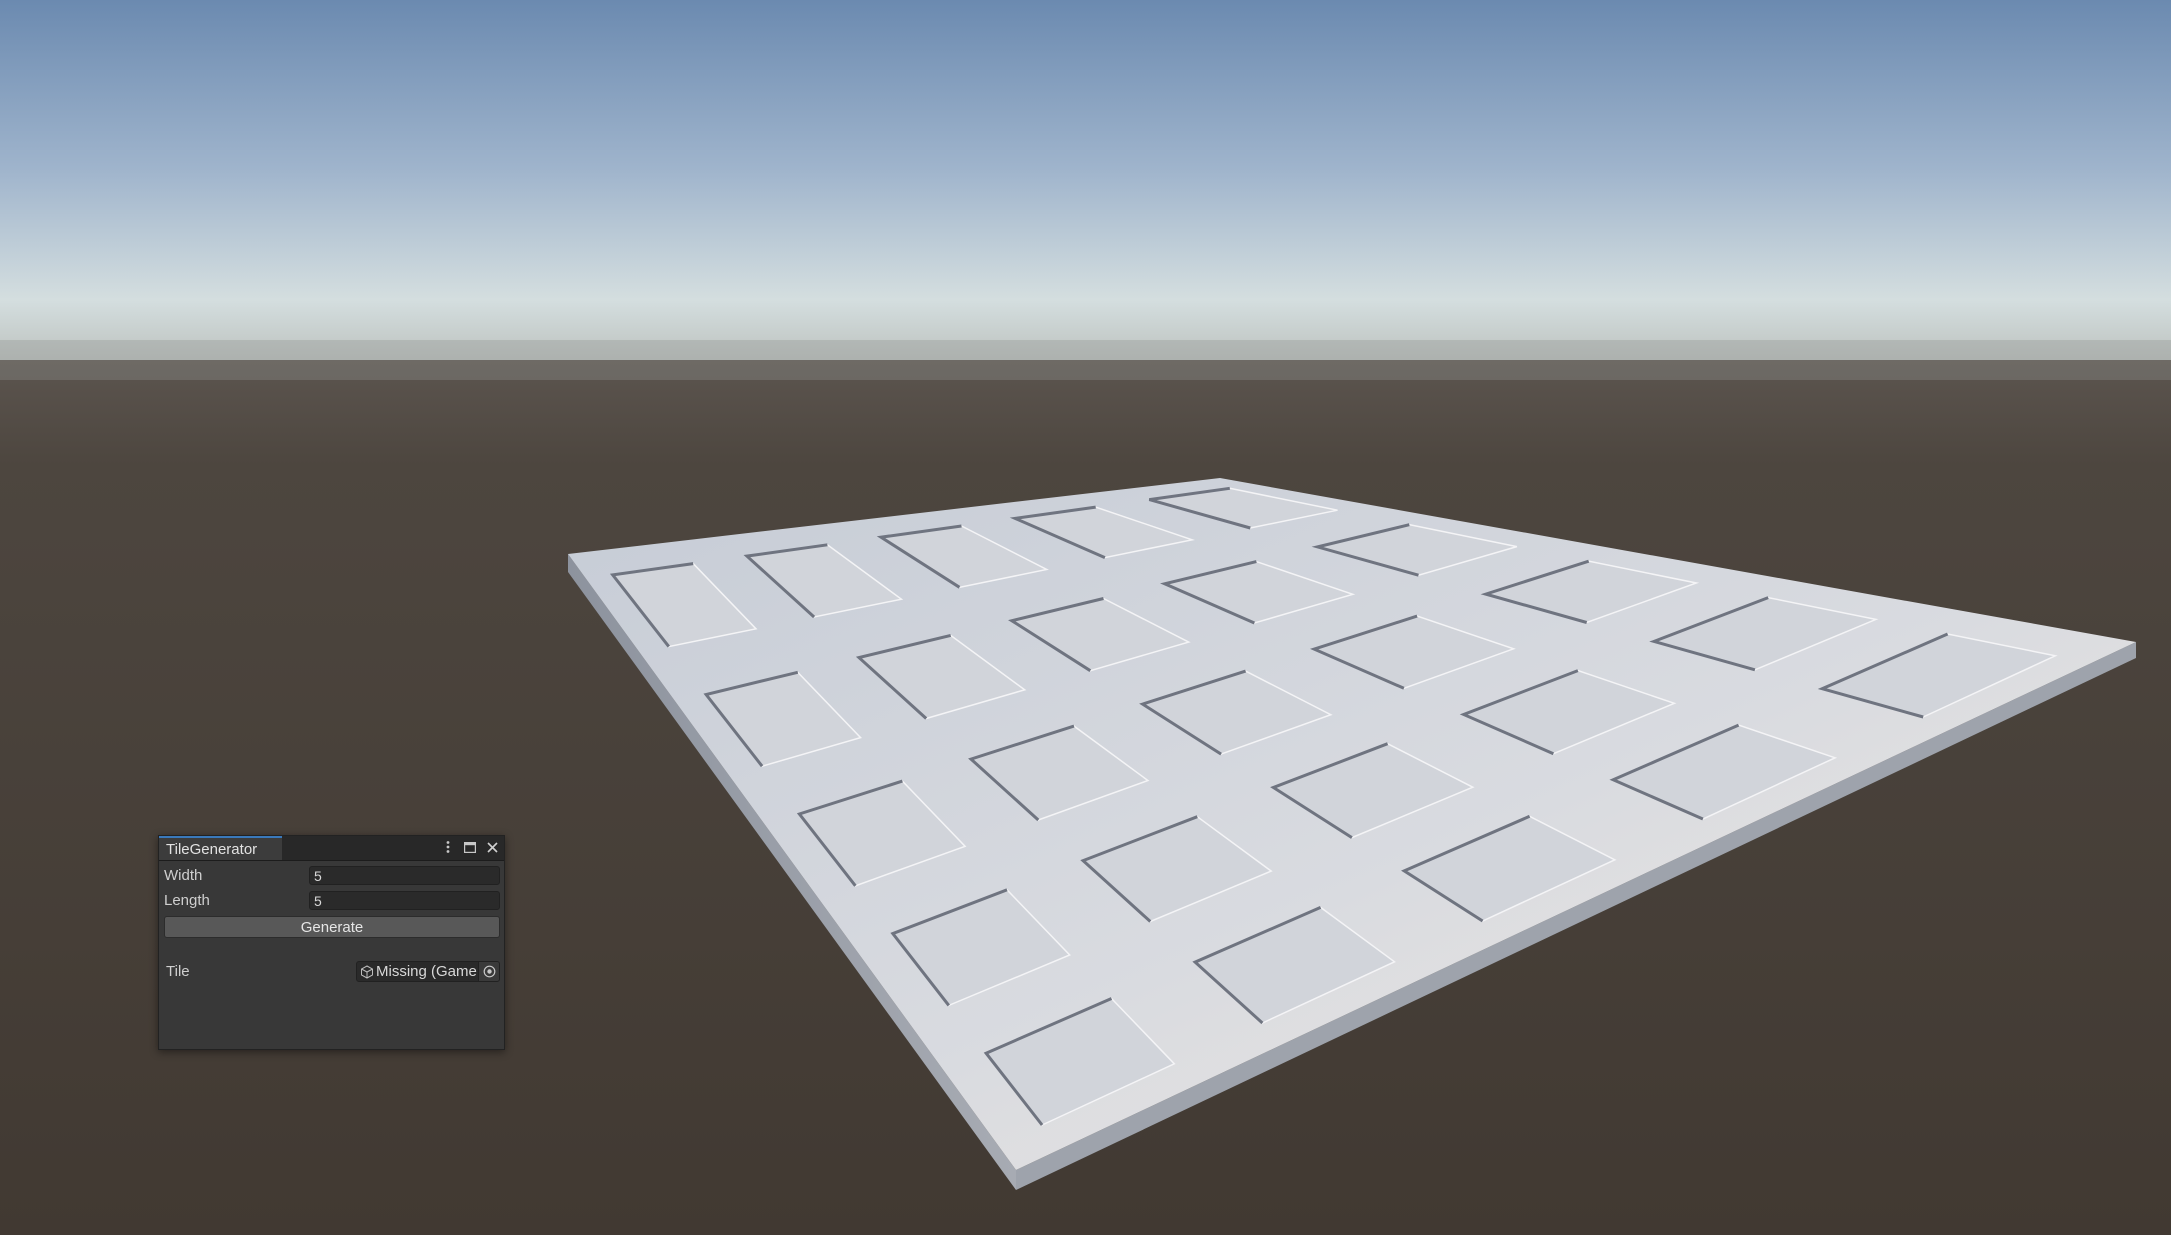 Image resolution: width=2171 pixels, height=1235 pixels. Describe the element at coordinates (404, 875) in the screenshot. I see `width-field` at that location.